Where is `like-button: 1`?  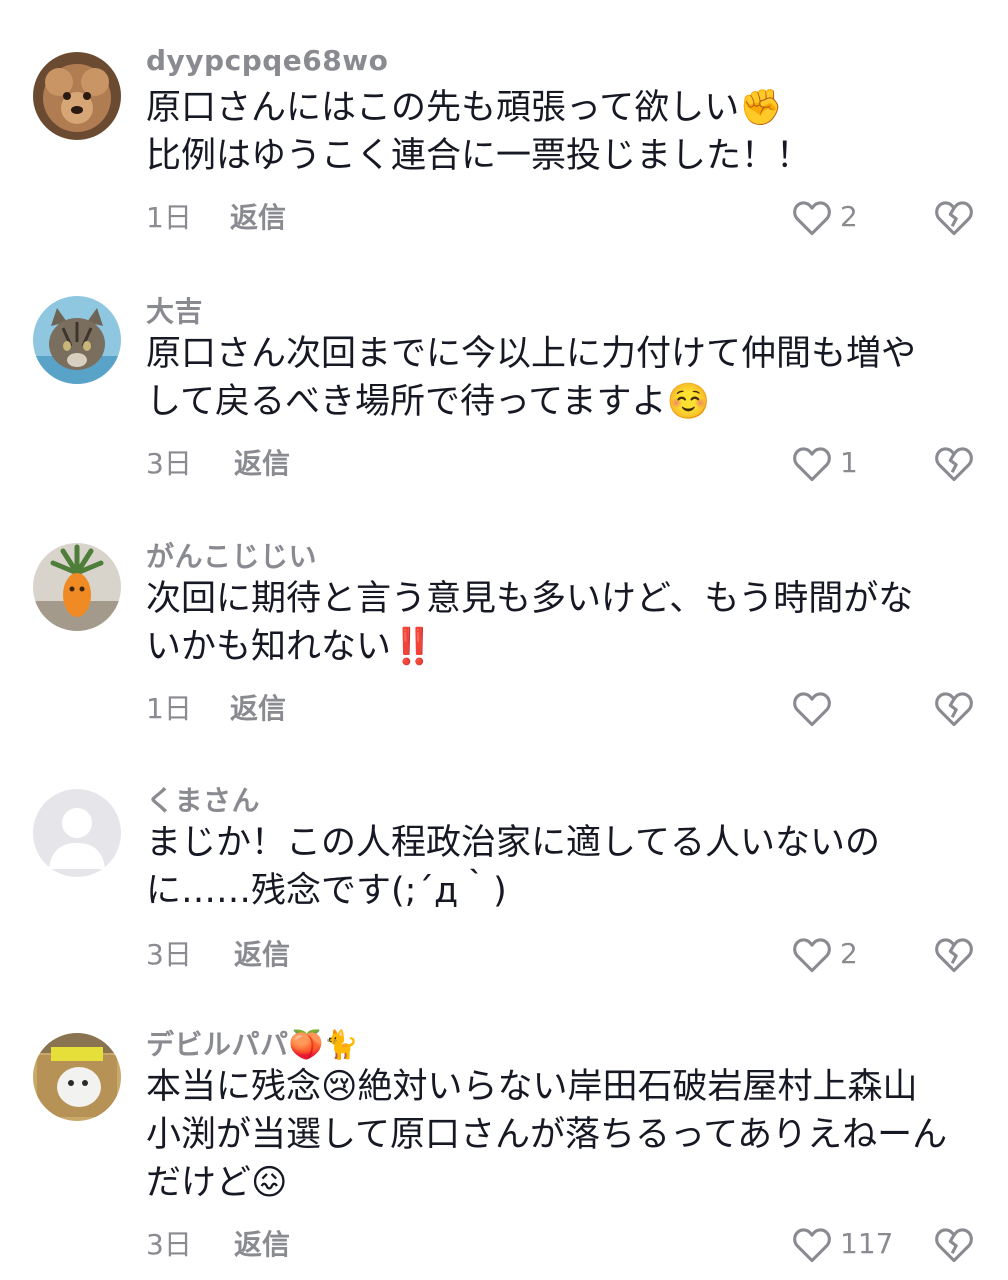
like-button: 1 is located at coordinates (840, 464).